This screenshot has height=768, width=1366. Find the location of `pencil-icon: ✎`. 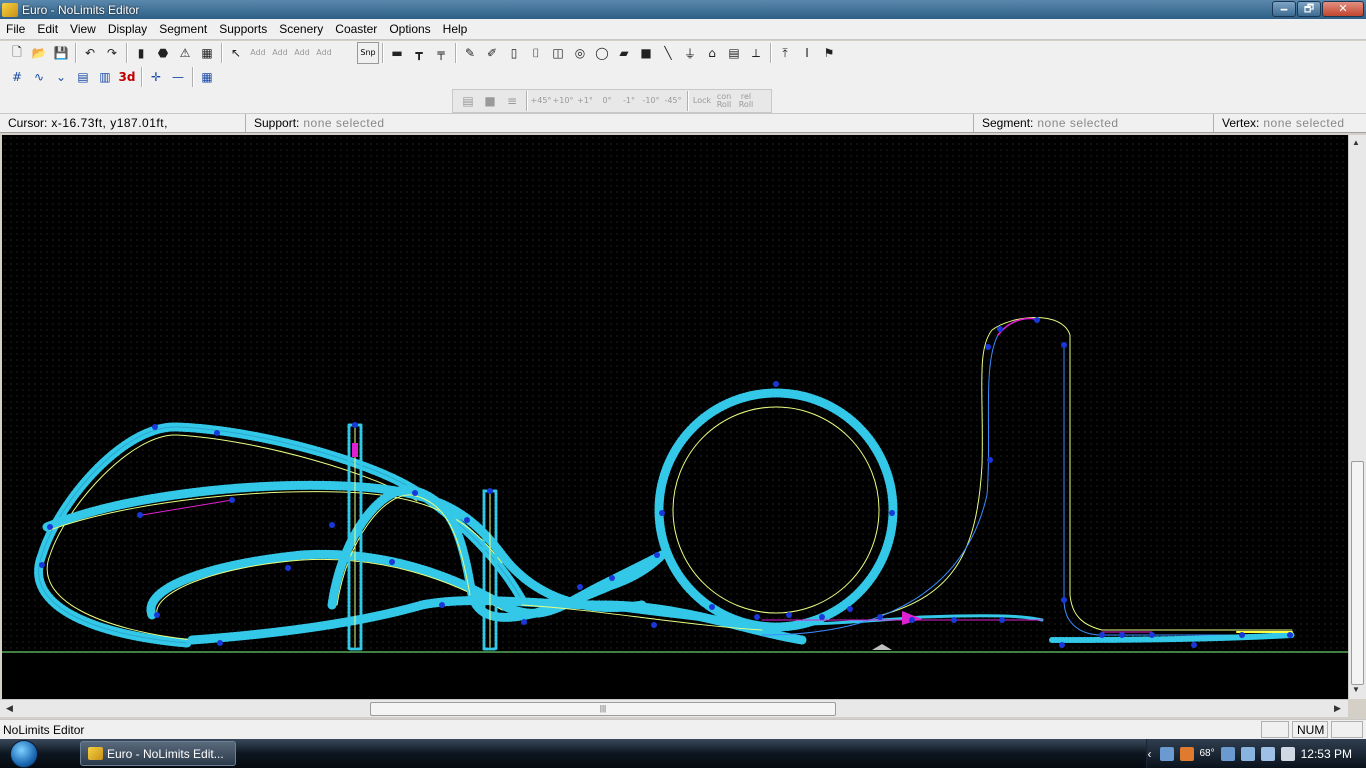

pencil-icon: ✎ is located at coordinates (470, 53).